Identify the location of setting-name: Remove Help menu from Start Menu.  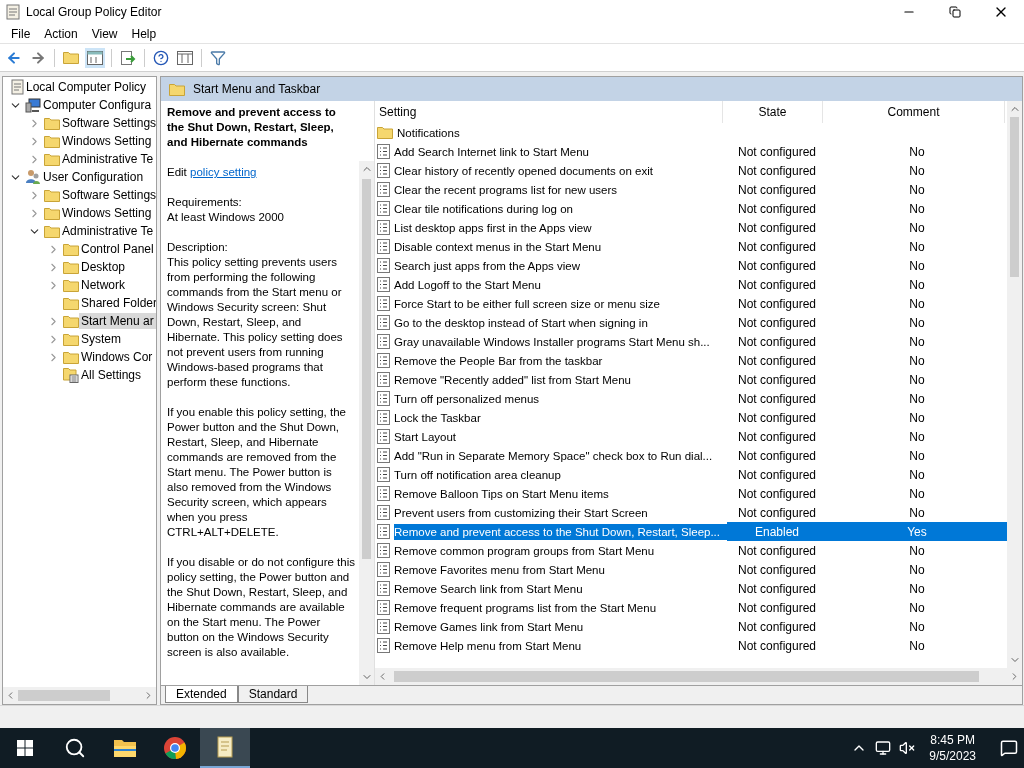
(560, 645).